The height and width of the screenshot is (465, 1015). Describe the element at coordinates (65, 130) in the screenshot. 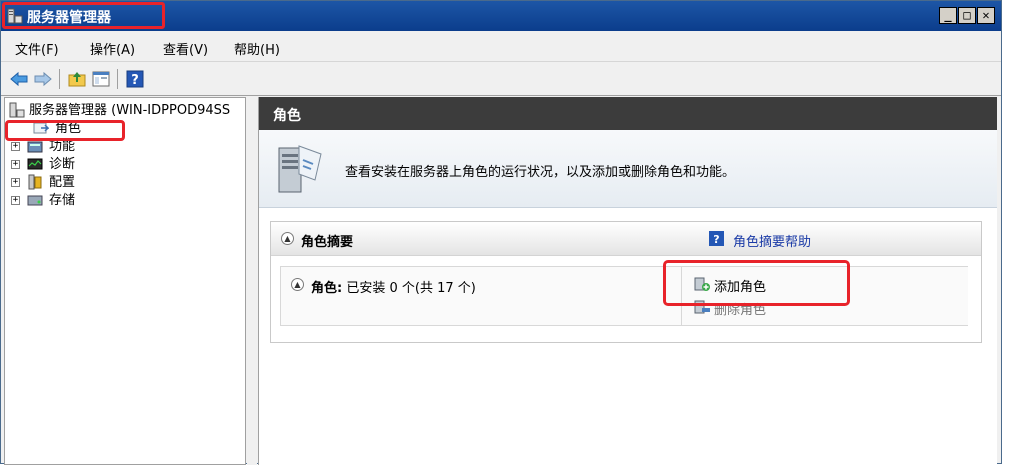

I see `roles-highlight-box` at that location.